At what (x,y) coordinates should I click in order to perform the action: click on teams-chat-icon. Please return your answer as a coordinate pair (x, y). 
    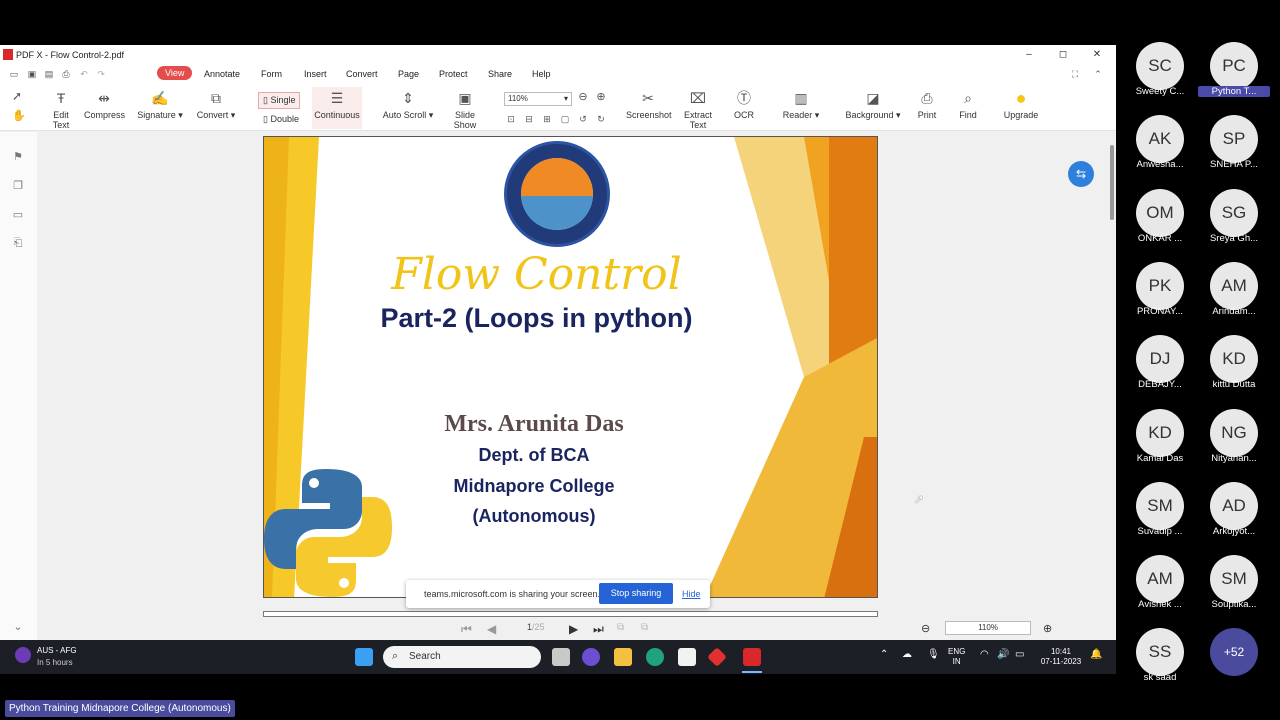
    Looking at the image, I should click on (591, 657).